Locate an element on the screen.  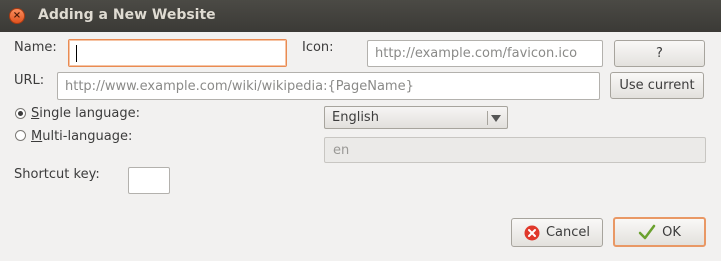
title-bar: × Adding a New Website is located at coordinates (360, 16).